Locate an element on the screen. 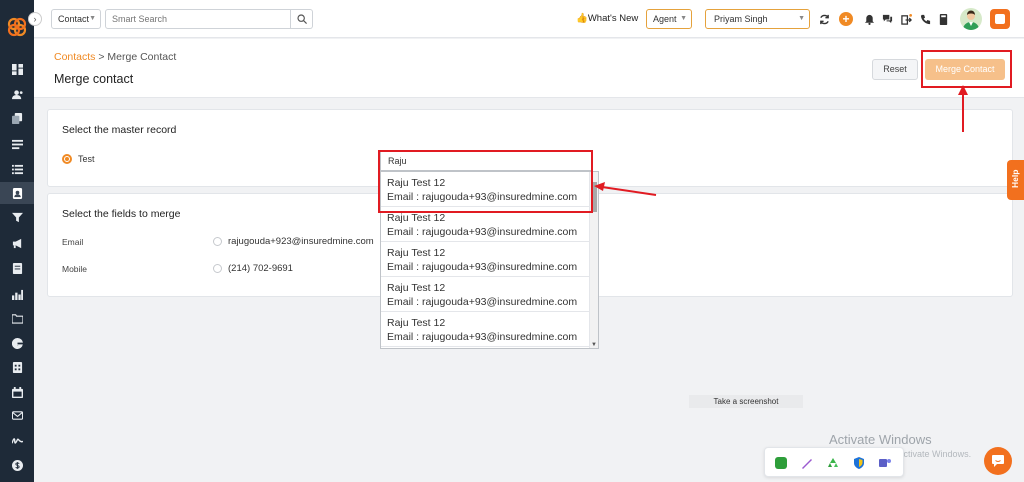 This screenshot has width=1024, height=482. recycle-icon is located at coordinates (833, 463).